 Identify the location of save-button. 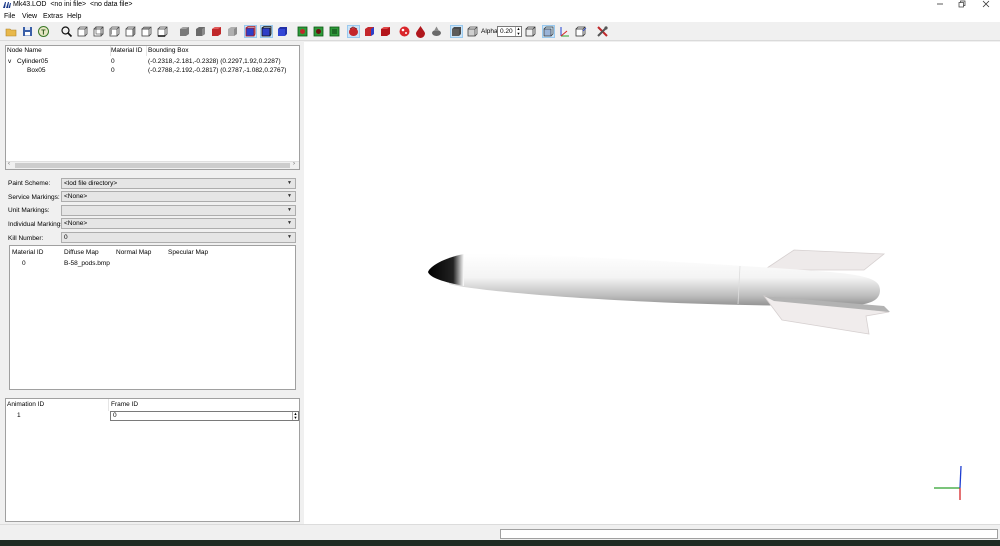
(27, 31).